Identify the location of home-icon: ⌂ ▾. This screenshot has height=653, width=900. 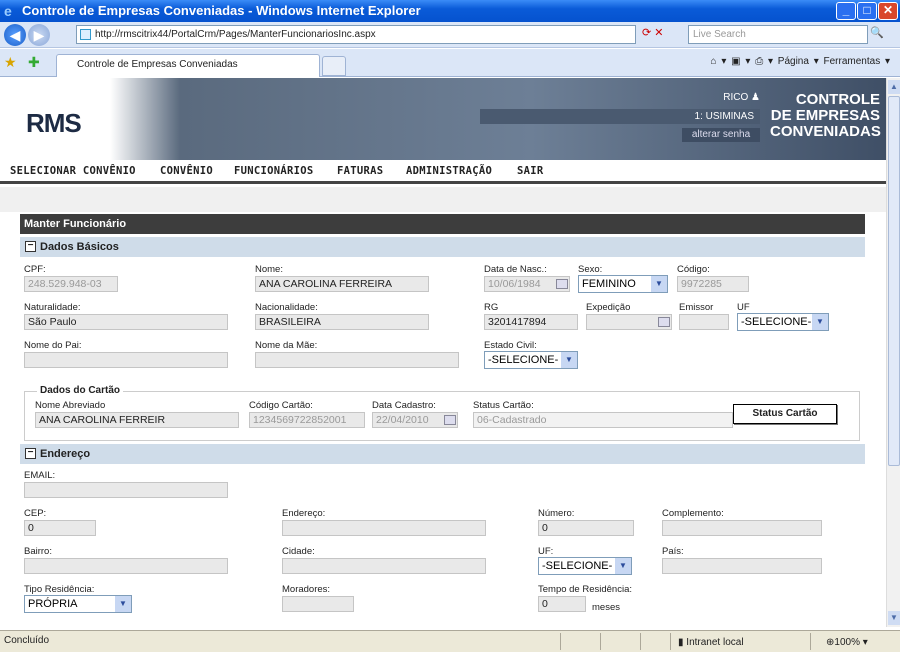
(719, 61).